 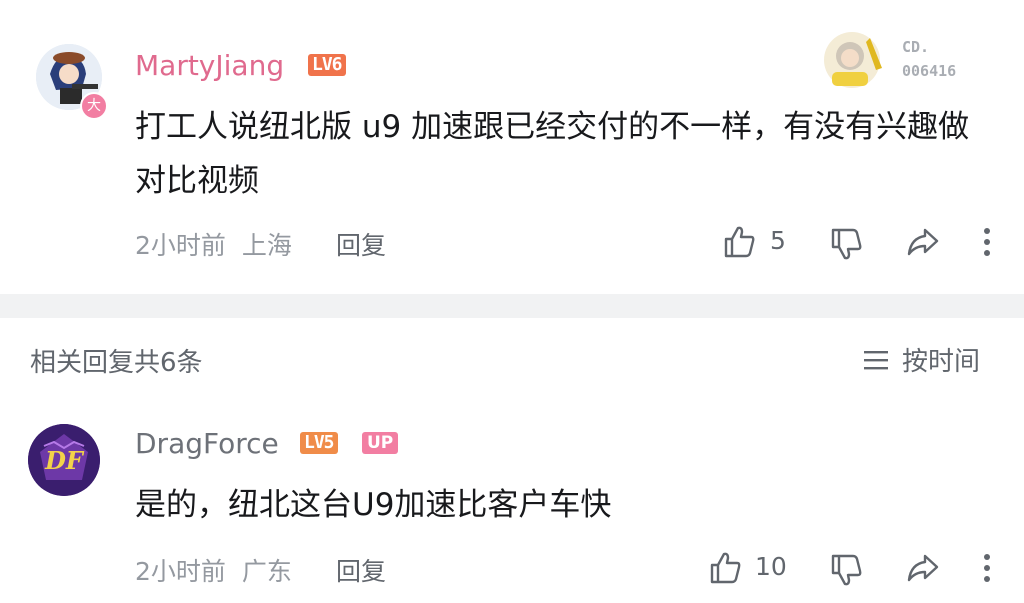 I want to click on sort-label: 按时间, so click(x=941, y=362).